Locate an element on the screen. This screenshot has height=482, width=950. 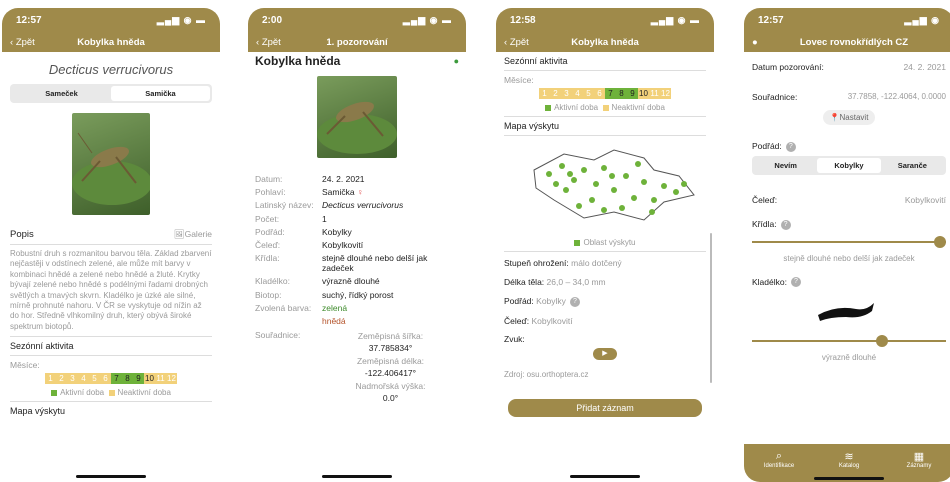
play-button: ▶ is located at coordinates (605, 353).